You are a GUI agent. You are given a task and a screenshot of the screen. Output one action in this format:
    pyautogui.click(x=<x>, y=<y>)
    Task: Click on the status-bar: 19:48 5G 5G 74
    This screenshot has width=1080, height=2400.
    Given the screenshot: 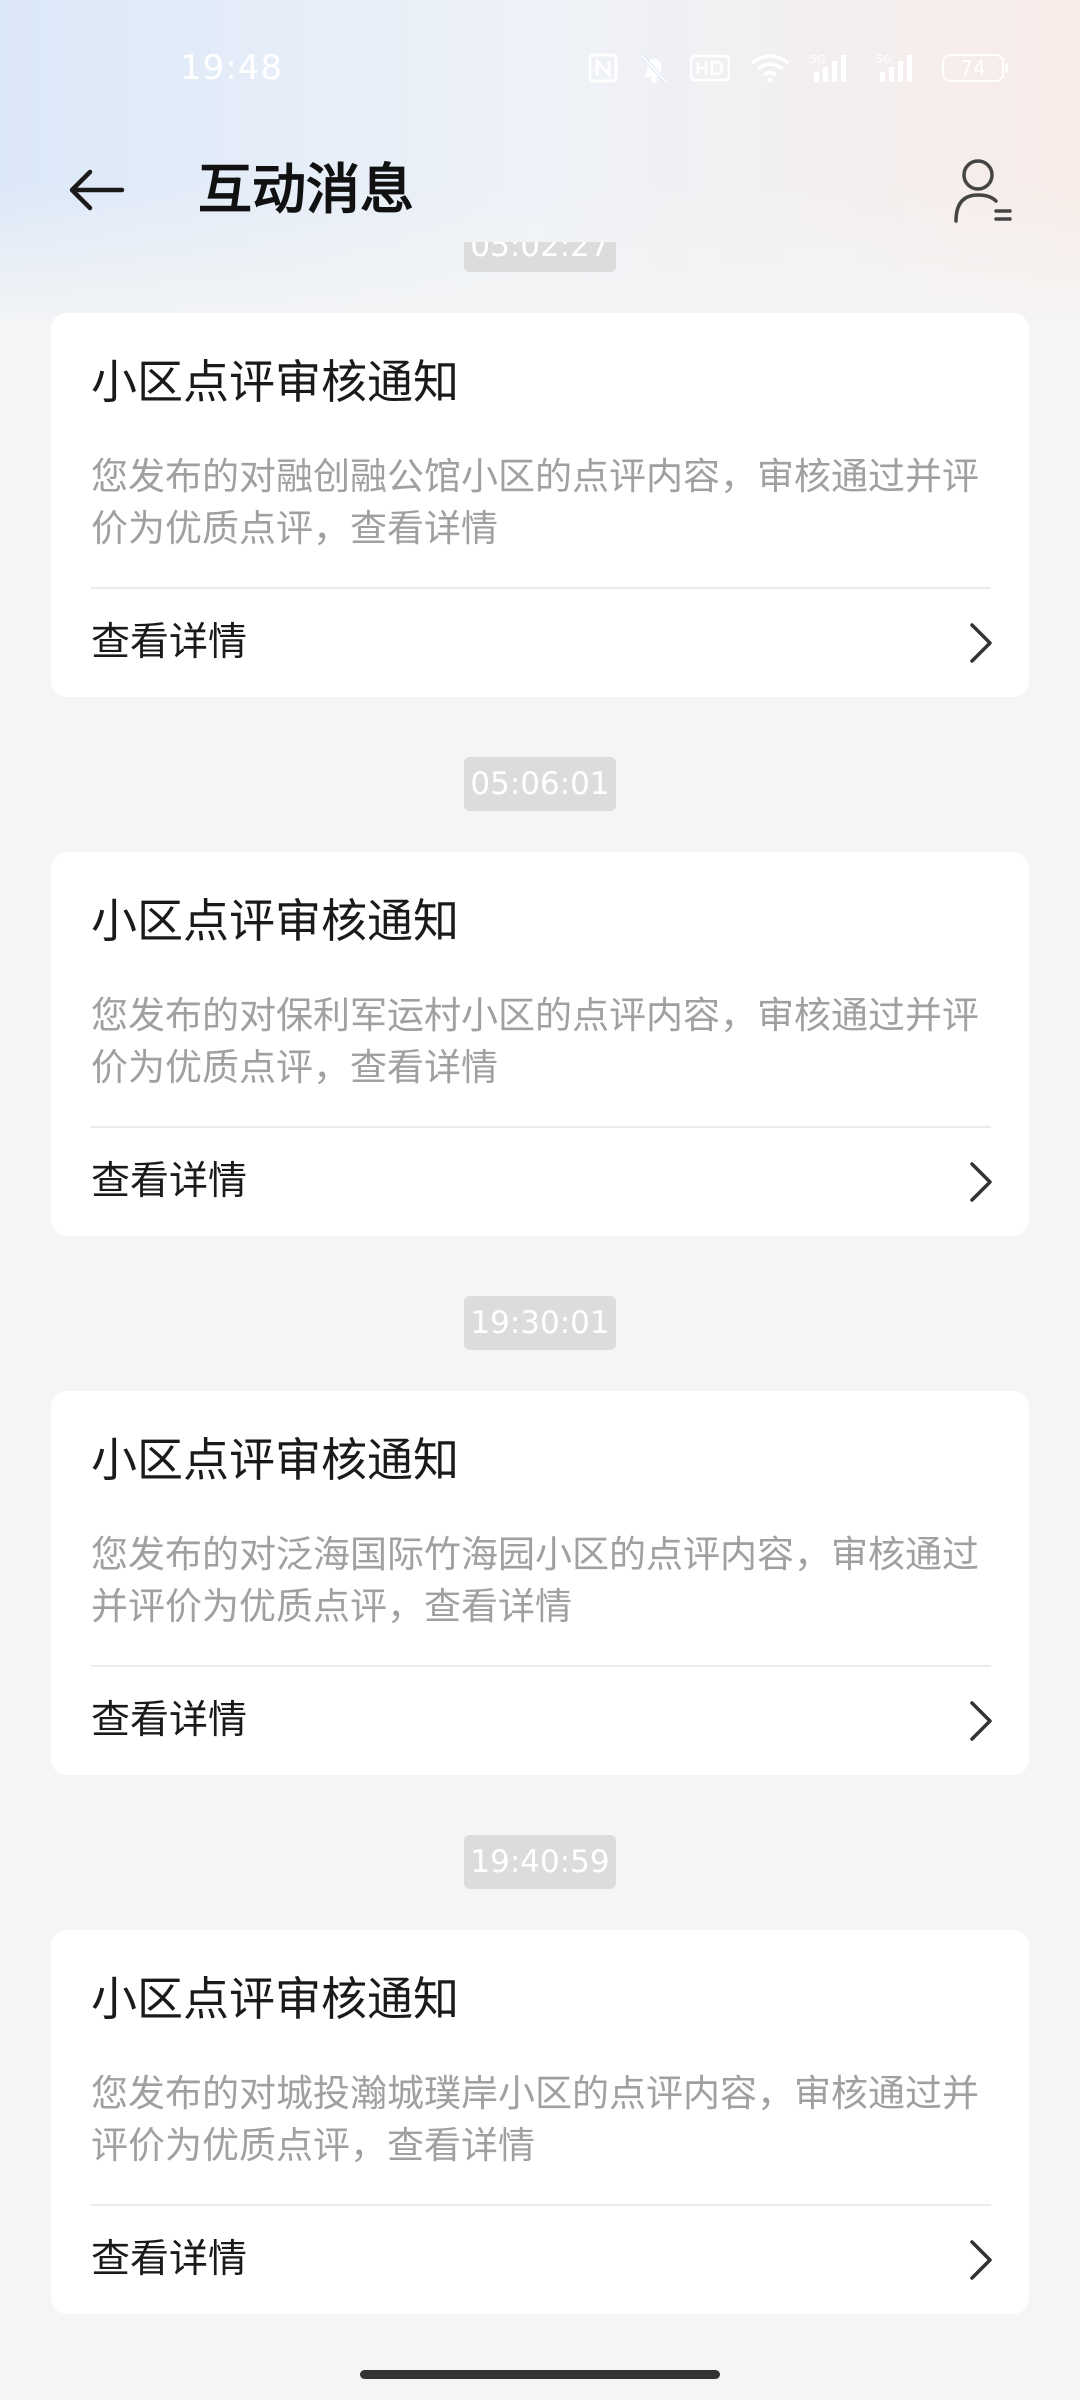 What is the action you would take?
    pyautogui.click(x=540, y=70)
    